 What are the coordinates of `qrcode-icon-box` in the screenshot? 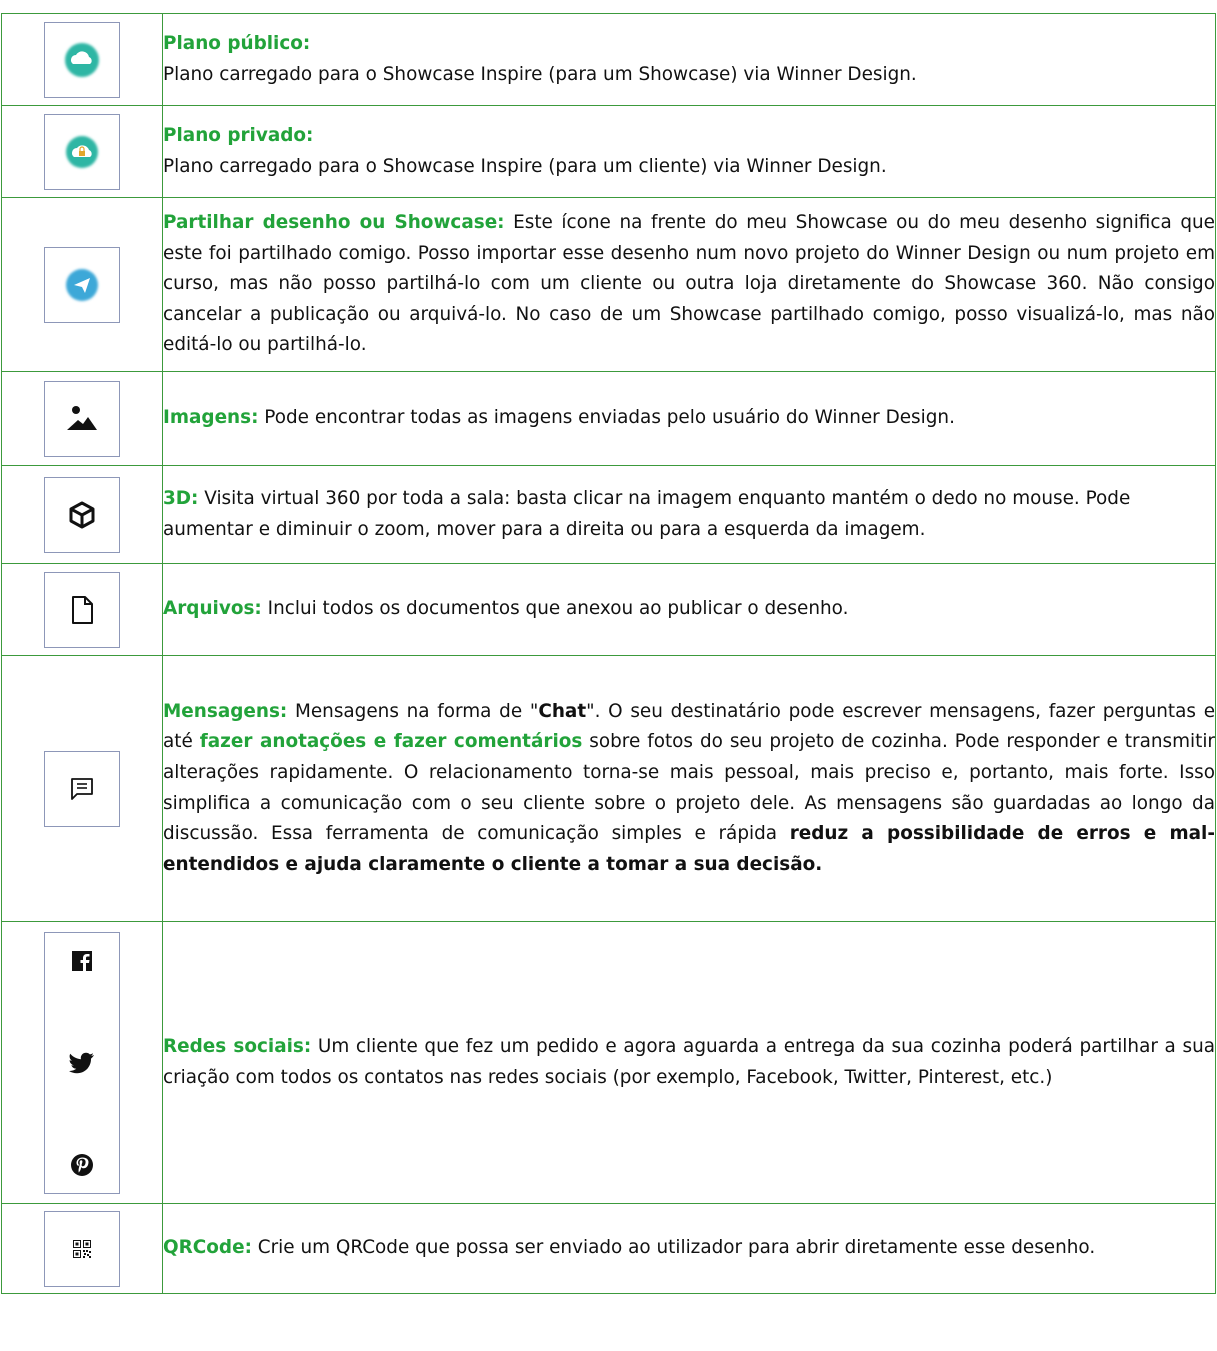 It's located at (82, 1248).